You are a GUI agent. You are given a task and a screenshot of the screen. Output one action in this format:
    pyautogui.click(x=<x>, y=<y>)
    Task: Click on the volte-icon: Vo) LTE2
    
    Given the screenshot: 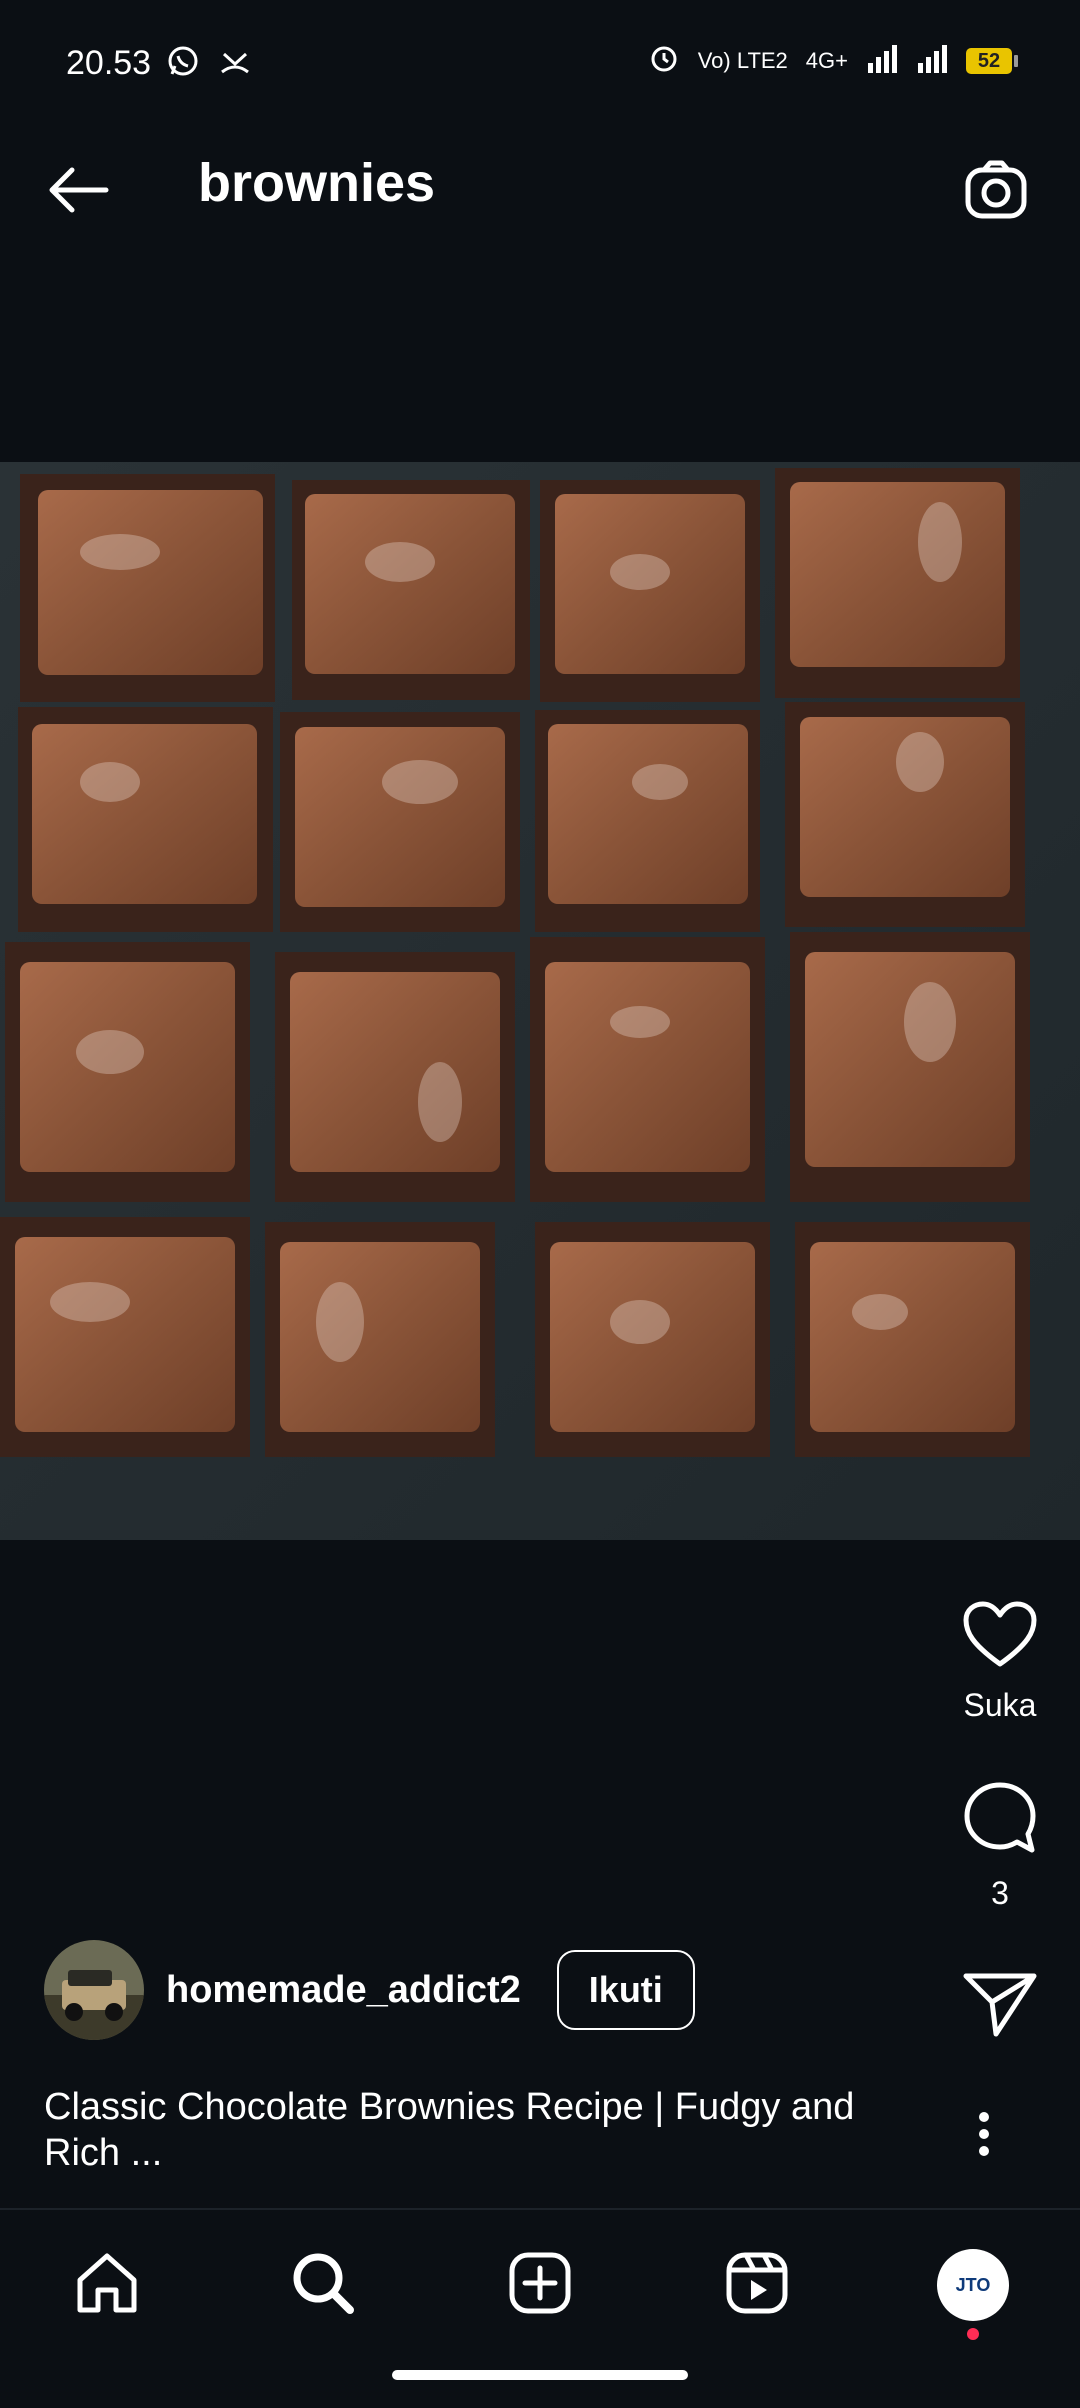 What is the action you would take?
    pyautogui.click(x=742, y=60)
    